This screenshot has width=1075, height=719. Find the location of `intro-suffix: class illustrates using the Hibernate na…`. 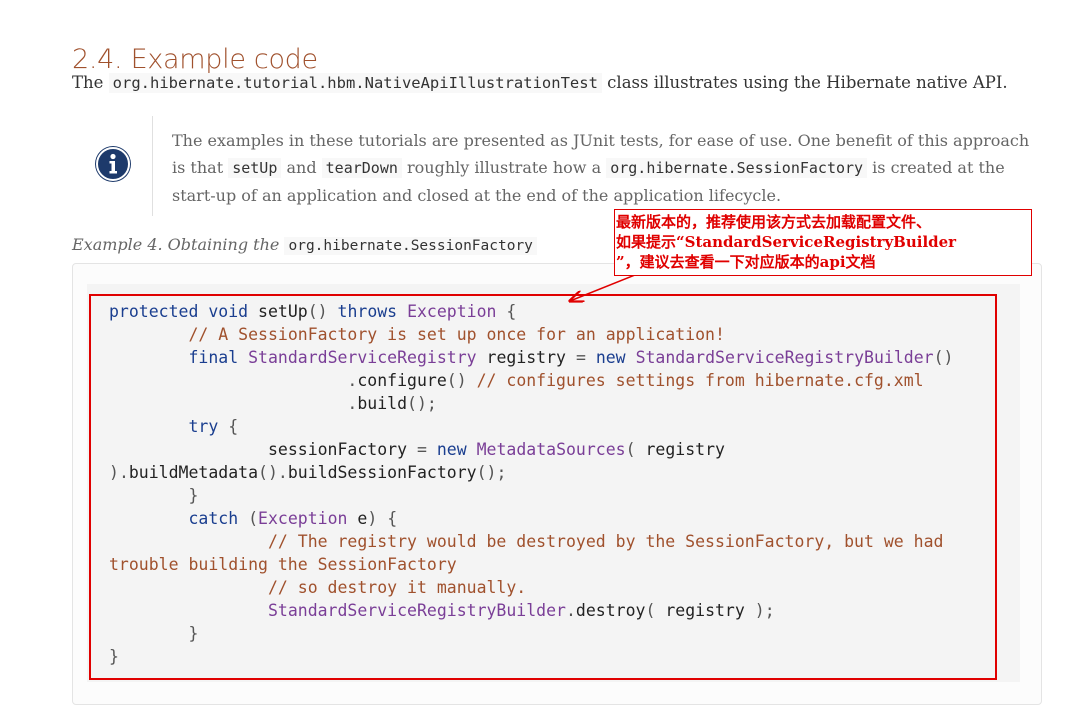

intro-suffix: class illustrates using the Hibernate na… is located at coordinates (807, 82).